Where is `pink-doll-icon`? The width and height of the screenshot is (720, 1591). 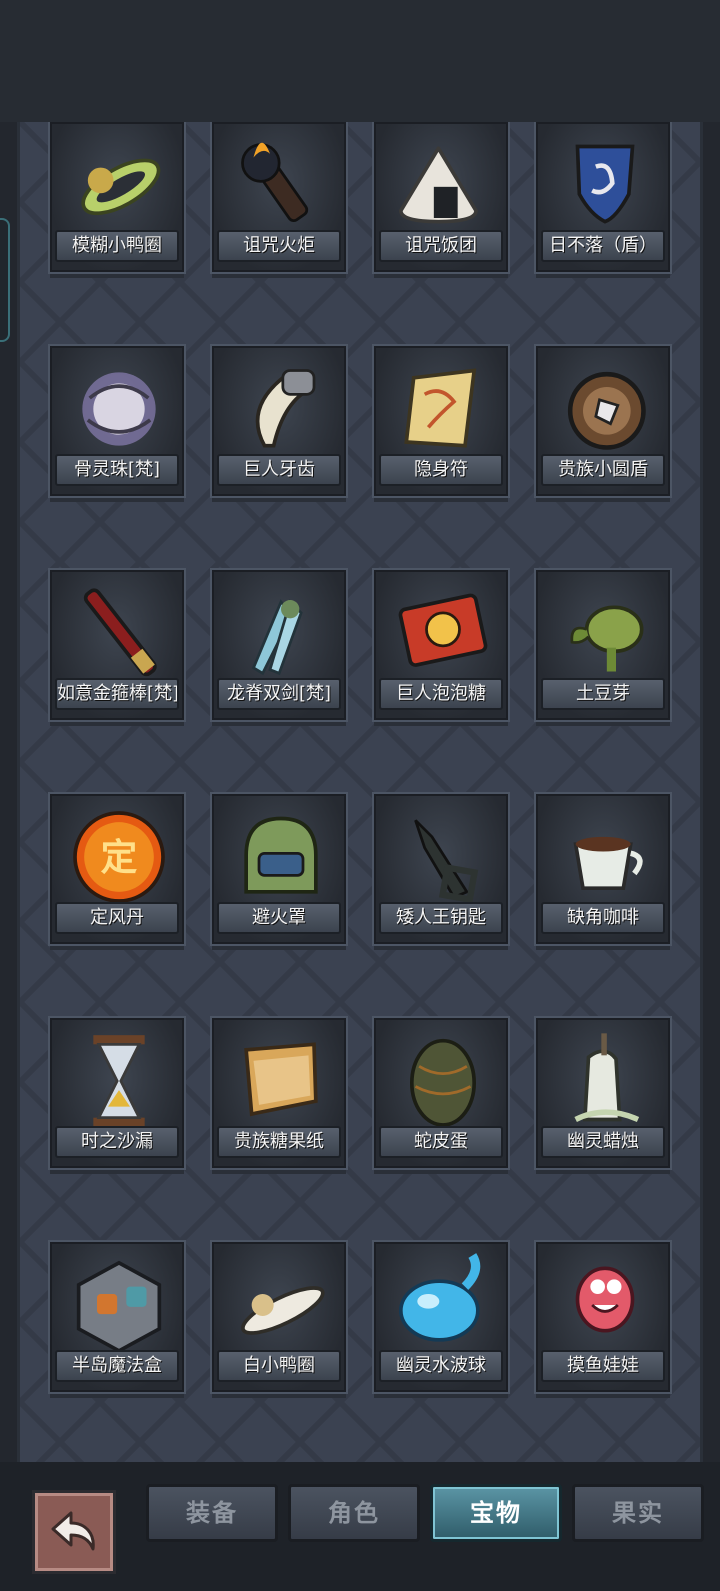 pink-doll-icon is located at coordinates (605, 1299).